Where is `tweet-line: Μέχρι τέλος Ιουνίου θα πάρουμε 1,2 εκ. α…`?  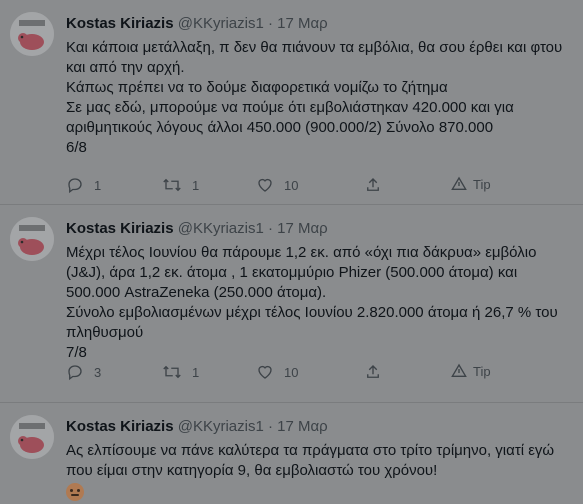
tweet-line: Μέχρι τέλος Ιουνίου θα πάρουμε 1,2 εκ. α… is located at coordinates (301, 272).